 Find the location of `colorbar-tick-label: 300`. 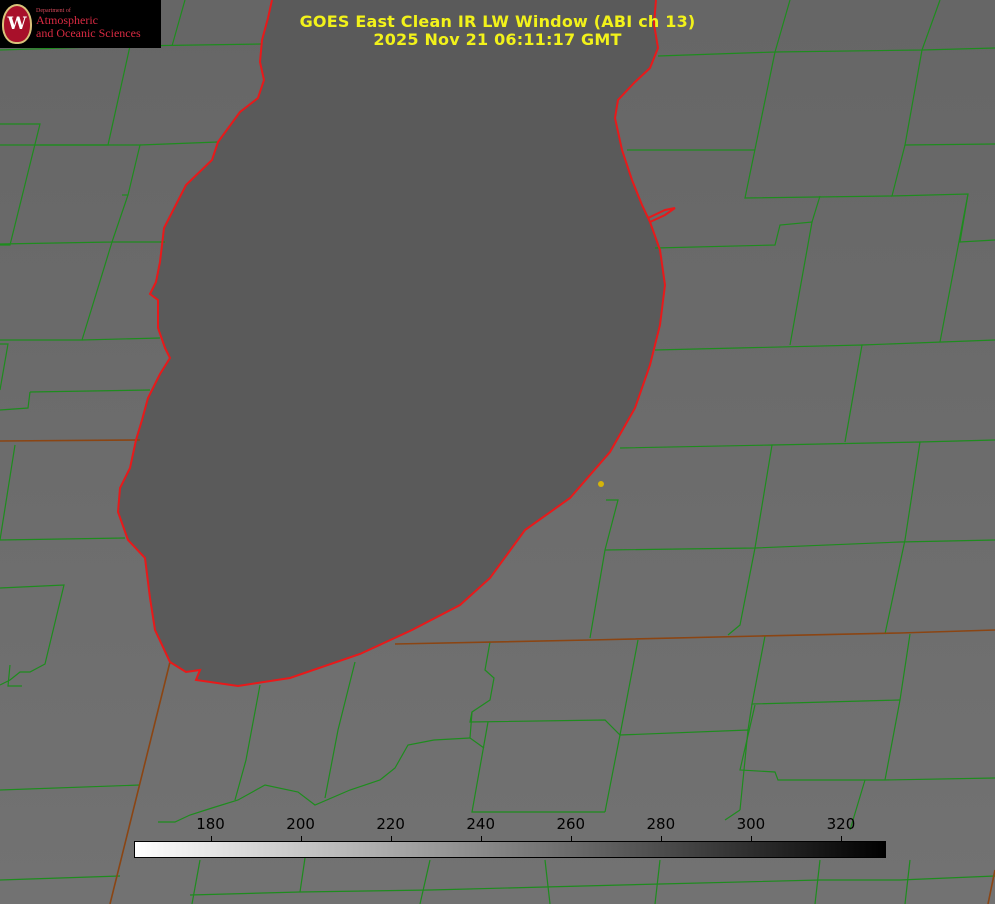

colorbar-tick-label: 300 is located at coordinates (751, 824).